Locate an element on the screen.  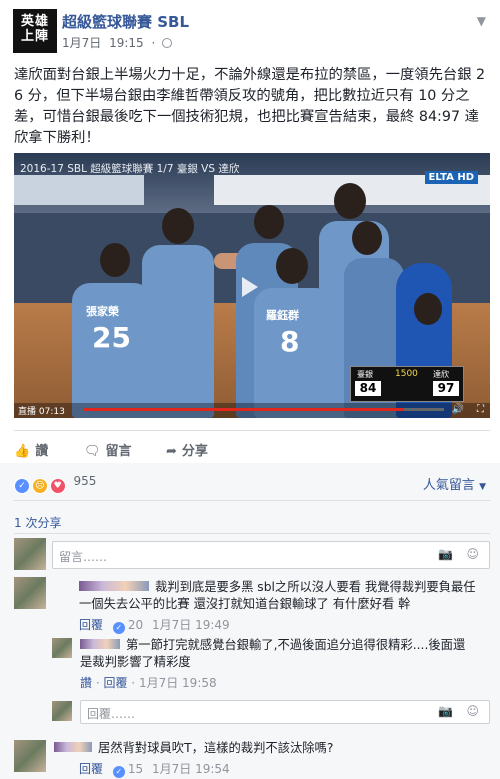
comment-body: 居然背對球員吹T，這樣的裁判不該汰除嗎? is located at coordinates (216, 748).